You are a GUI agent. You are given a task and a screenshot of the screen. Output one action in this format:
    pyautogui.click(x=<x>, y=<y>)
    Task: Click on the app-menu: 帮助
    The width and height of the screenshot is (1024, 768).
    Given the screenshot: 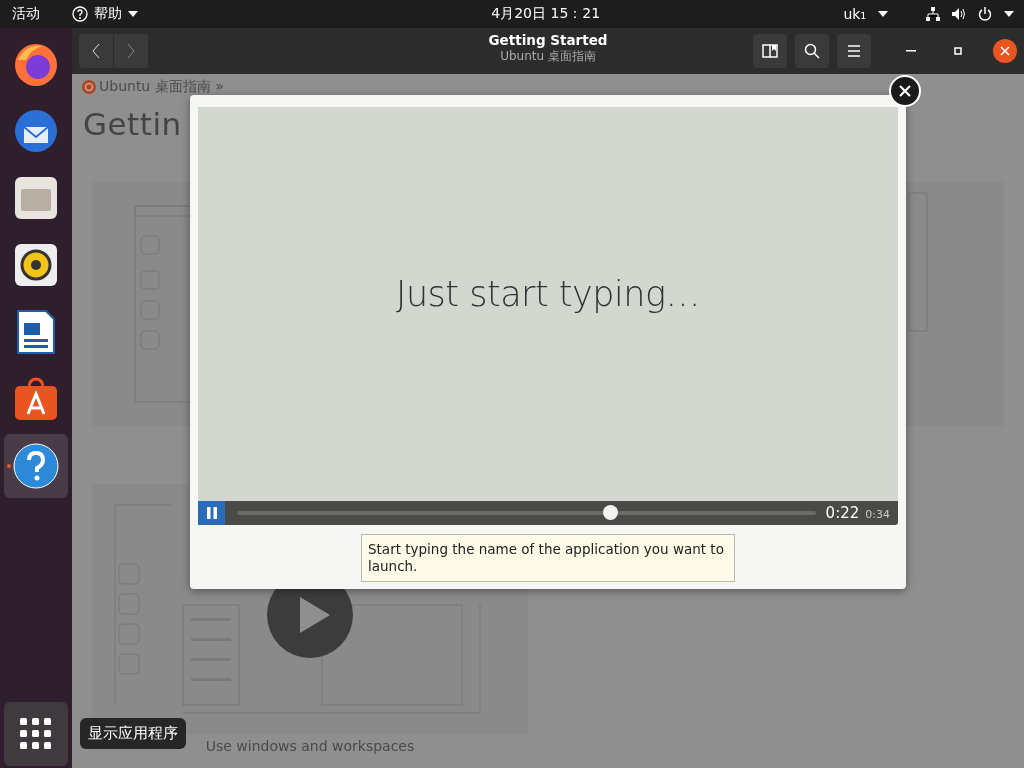 What is the action you would take?
    pyautogui.click(x=105, y=14)
    